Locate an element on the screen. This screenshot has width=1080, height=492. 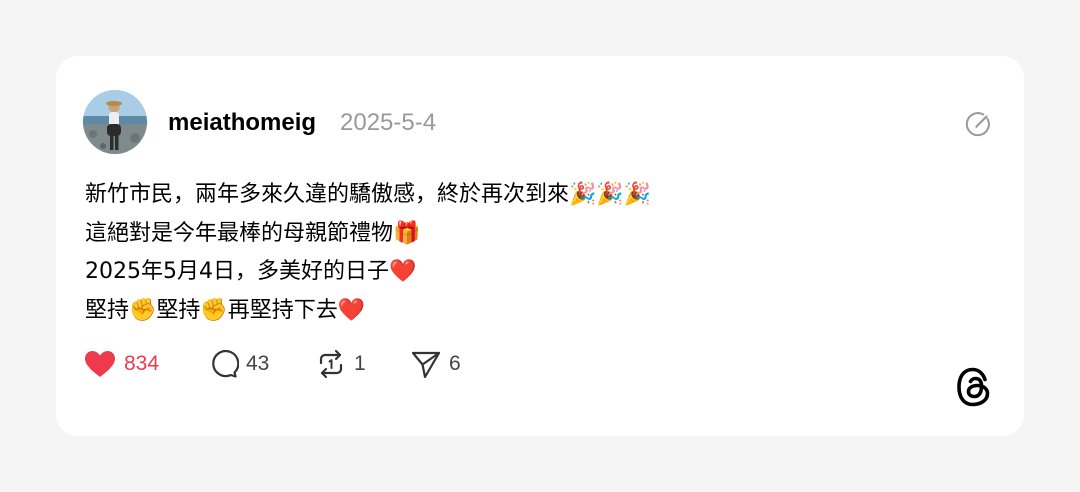
comment-count: 43 is located at coordinates (258, 363).